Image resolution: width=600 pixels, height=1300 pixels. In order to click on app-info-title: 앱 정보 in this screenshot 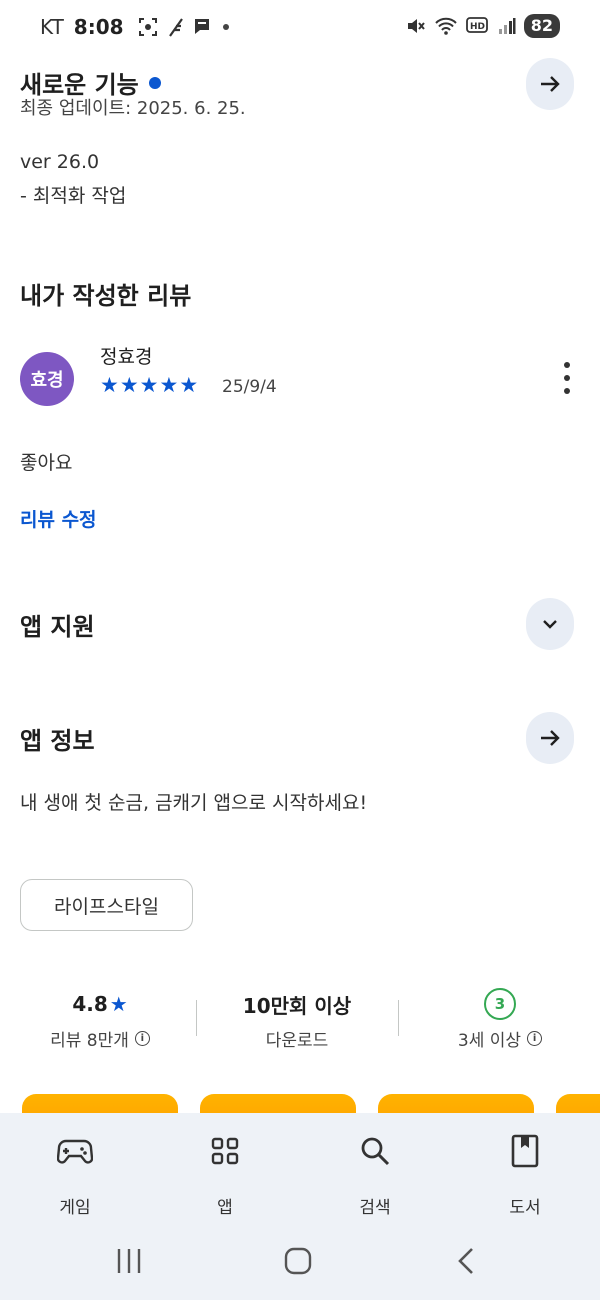, I will do `click(57, 740)`.